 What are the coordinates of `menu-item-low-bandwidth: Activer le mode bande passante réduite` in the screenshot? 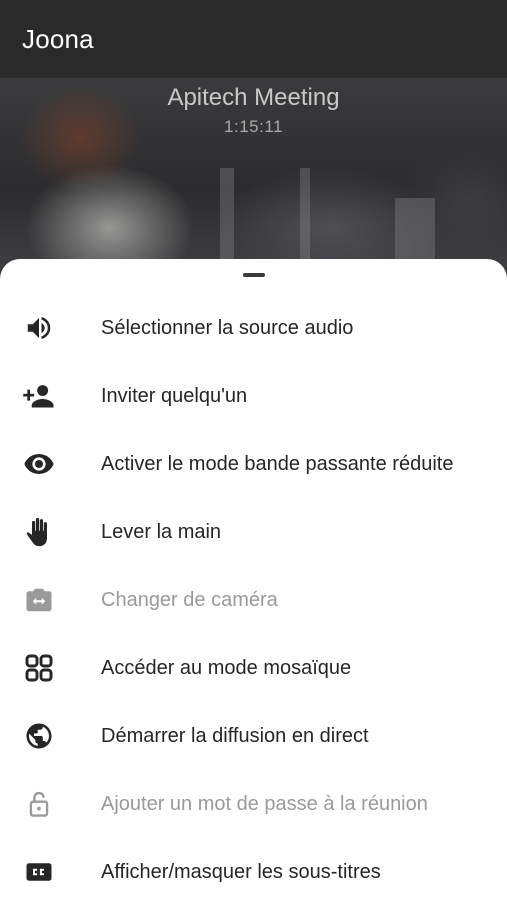 It's located at (253, 464).